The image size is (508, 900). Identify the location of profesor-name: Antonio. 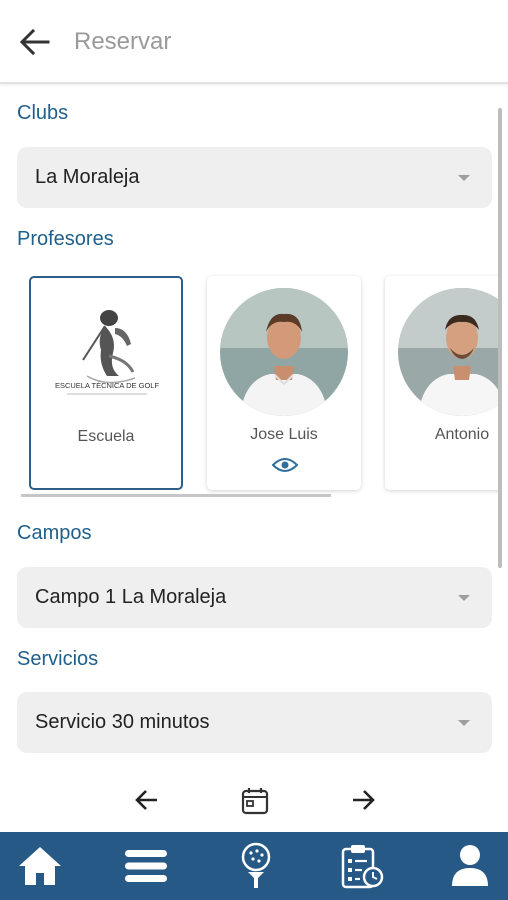
(462, 434).